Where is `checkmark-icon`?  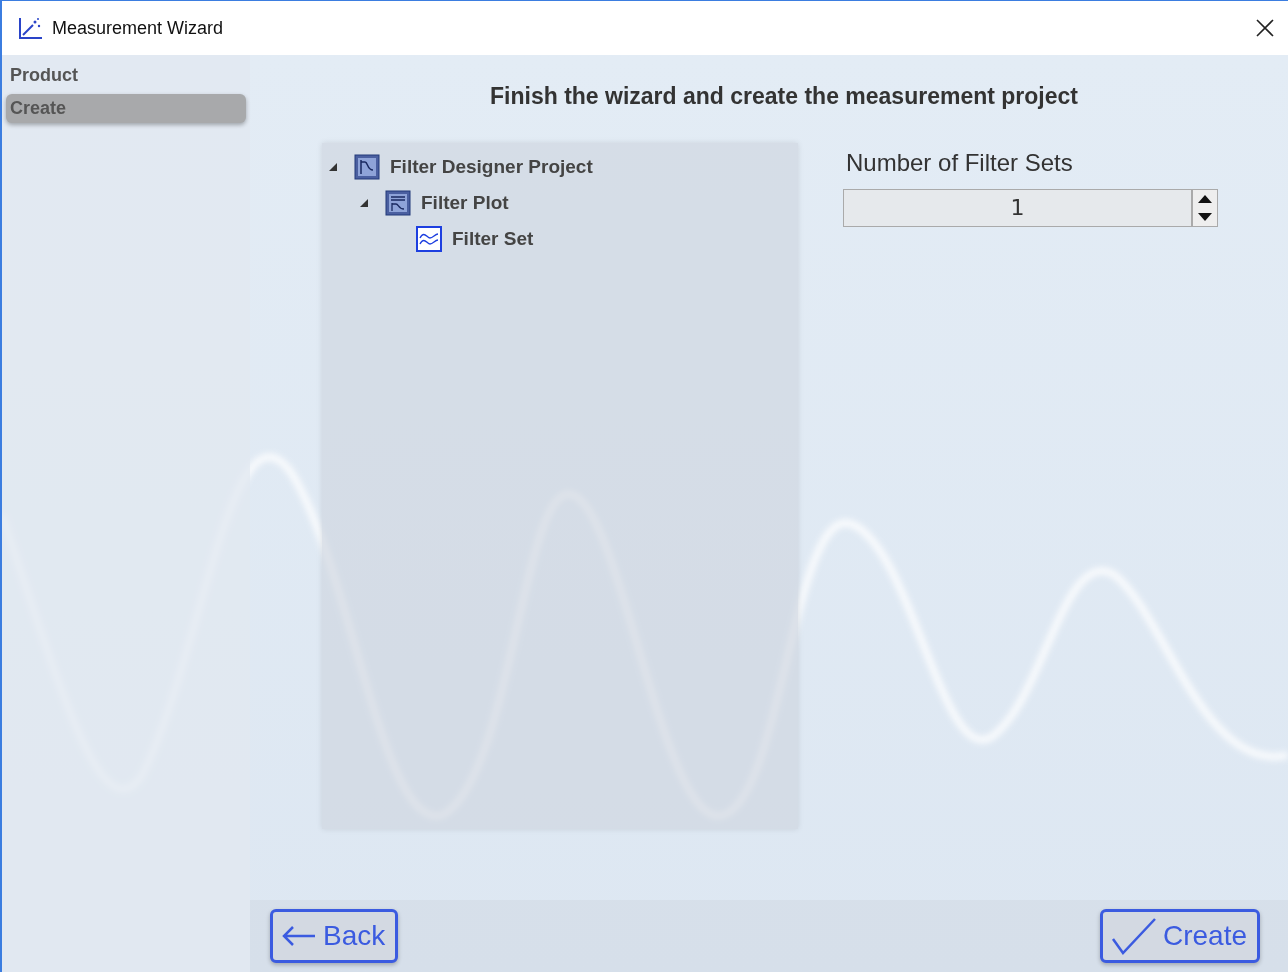 checkmark-icon is located at coordinates (1133, 936).